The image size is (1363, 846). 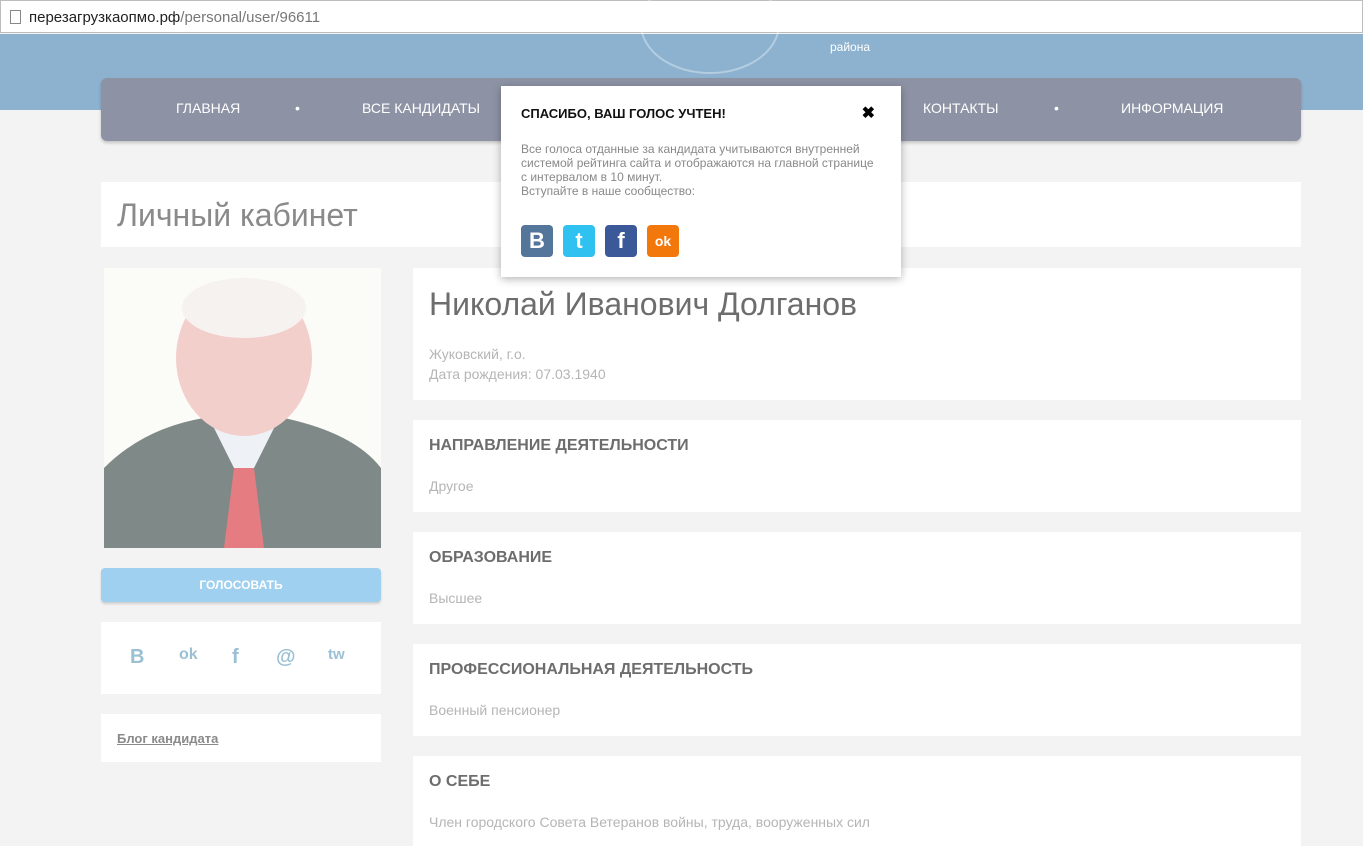 What do you see at coordinates (623, 113) in the screenshot?
I see `modal-title: СПАСИБО, ВАШ ГОЛОС УЧТЕН!` at bounding box center [623, 113].